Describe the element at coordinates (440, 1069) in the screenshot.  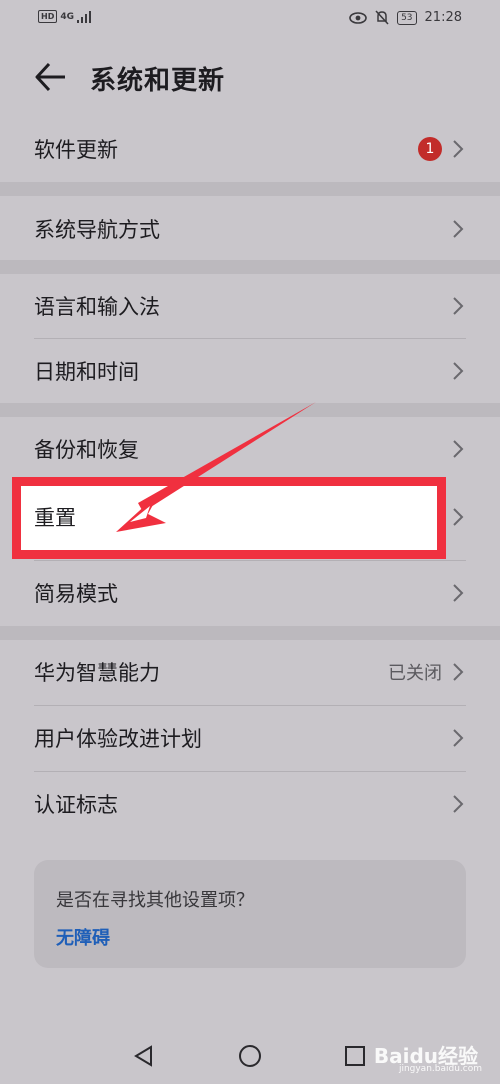
I see `baidu-watermark-url: jingyan.baidu.com` at that location.